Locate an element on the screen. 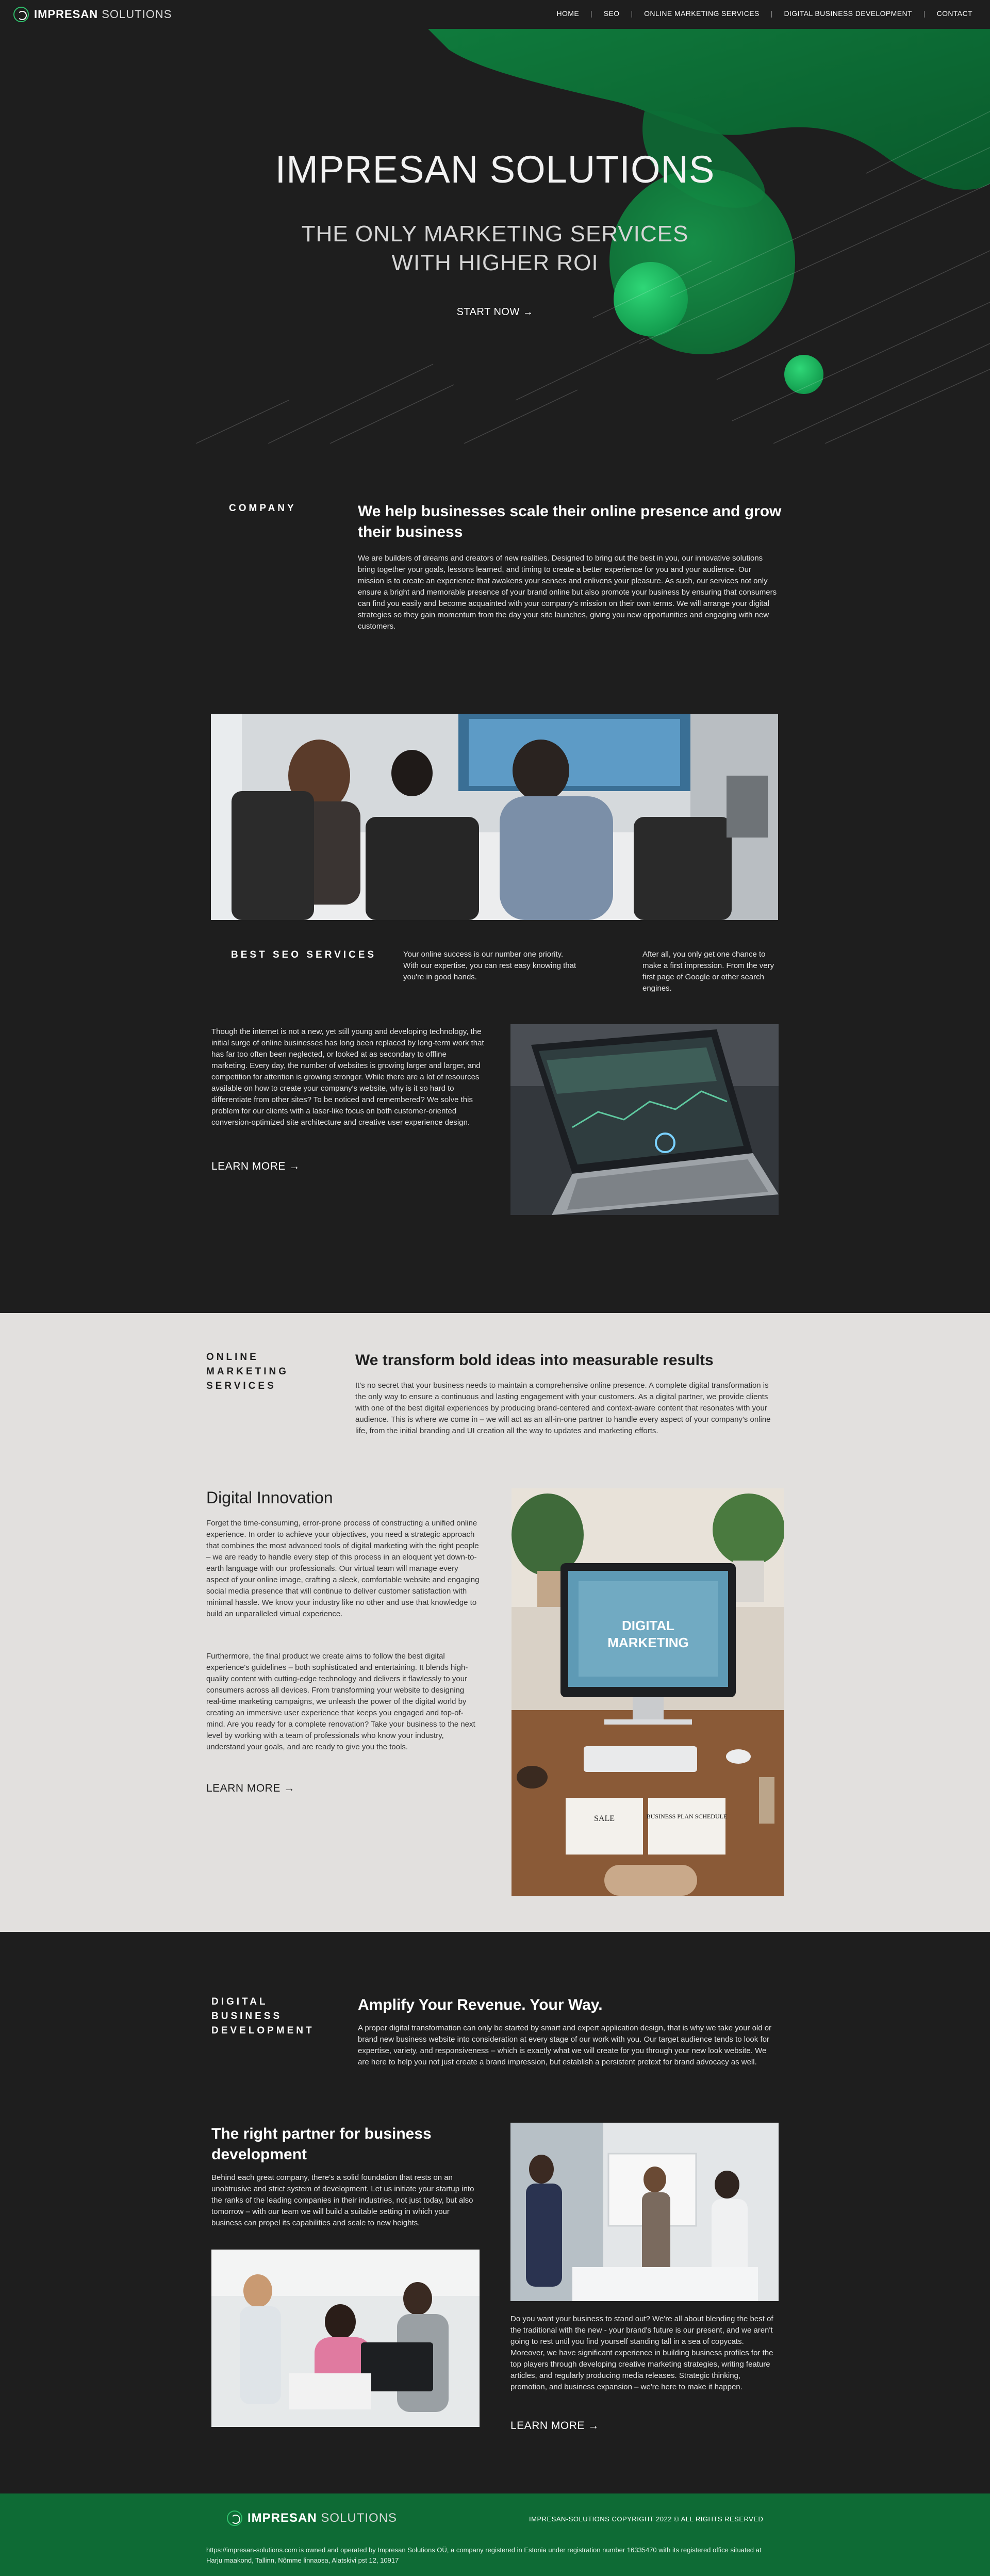 This screenshot has width=990, height=2576. team-meeting-photo is located at coordinates (494, 817).